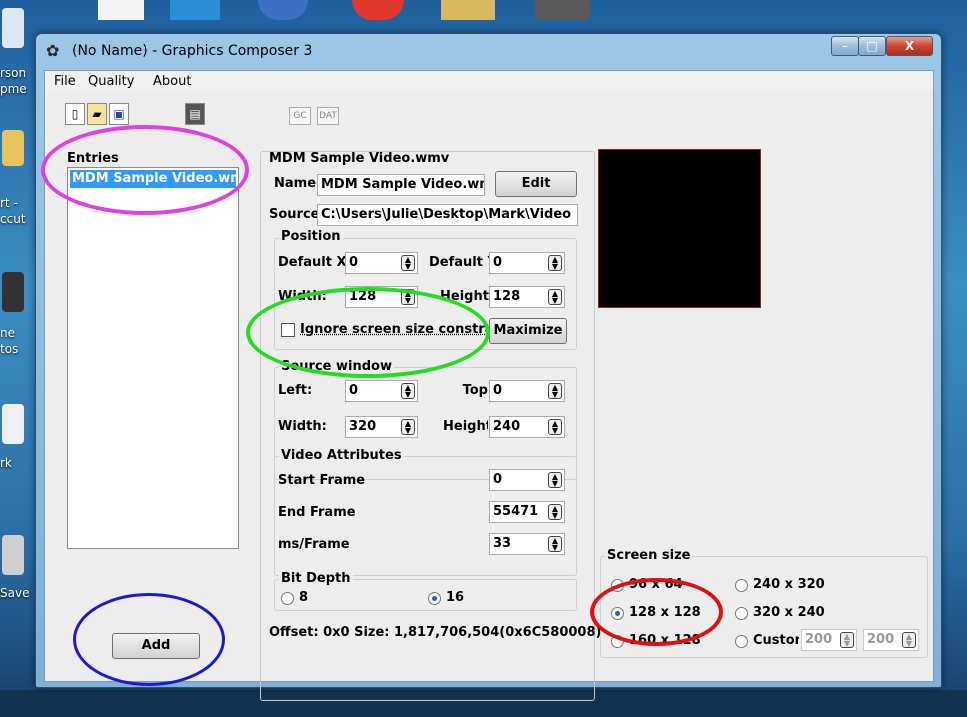 This screenshot has height=717, width=967. I want to click on screen-size-custom-label: Custom, so click(776, 640).